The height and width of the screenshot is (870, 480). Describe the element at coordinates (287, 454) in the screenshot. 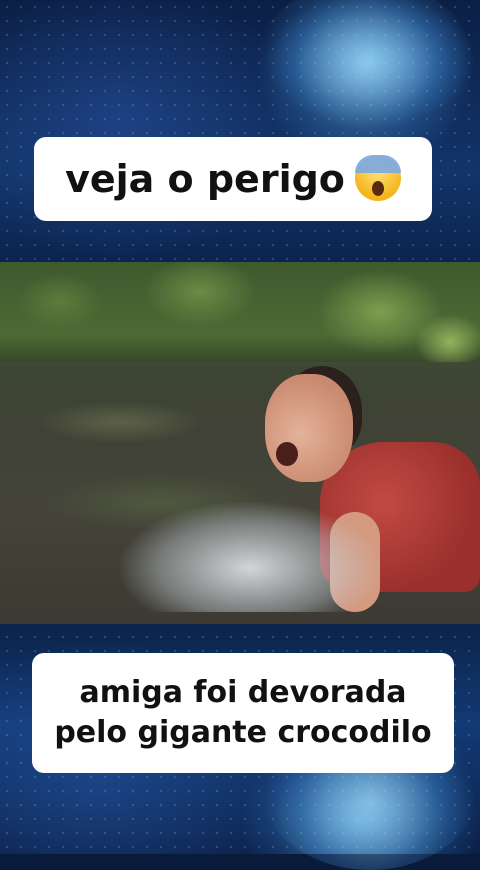

I see `person-mouth` at that location.